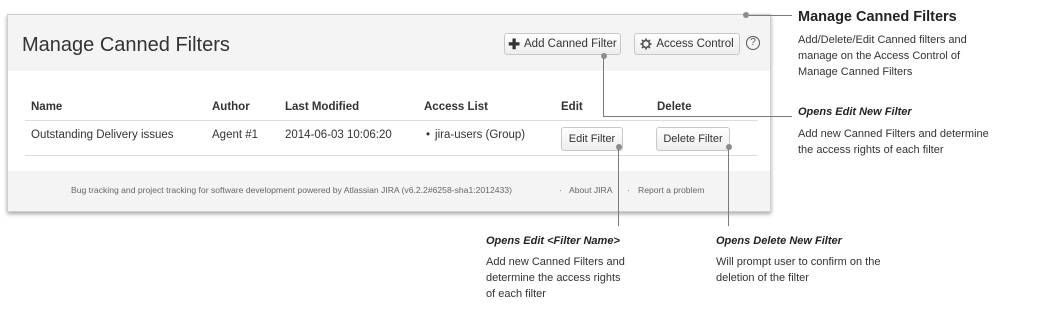 The height and width of the screenshot is (311, 1039). What do you see at coordinates (753, 43) in the screenshot?
I see `help-icon: ?` at bounding box center [753, 43].